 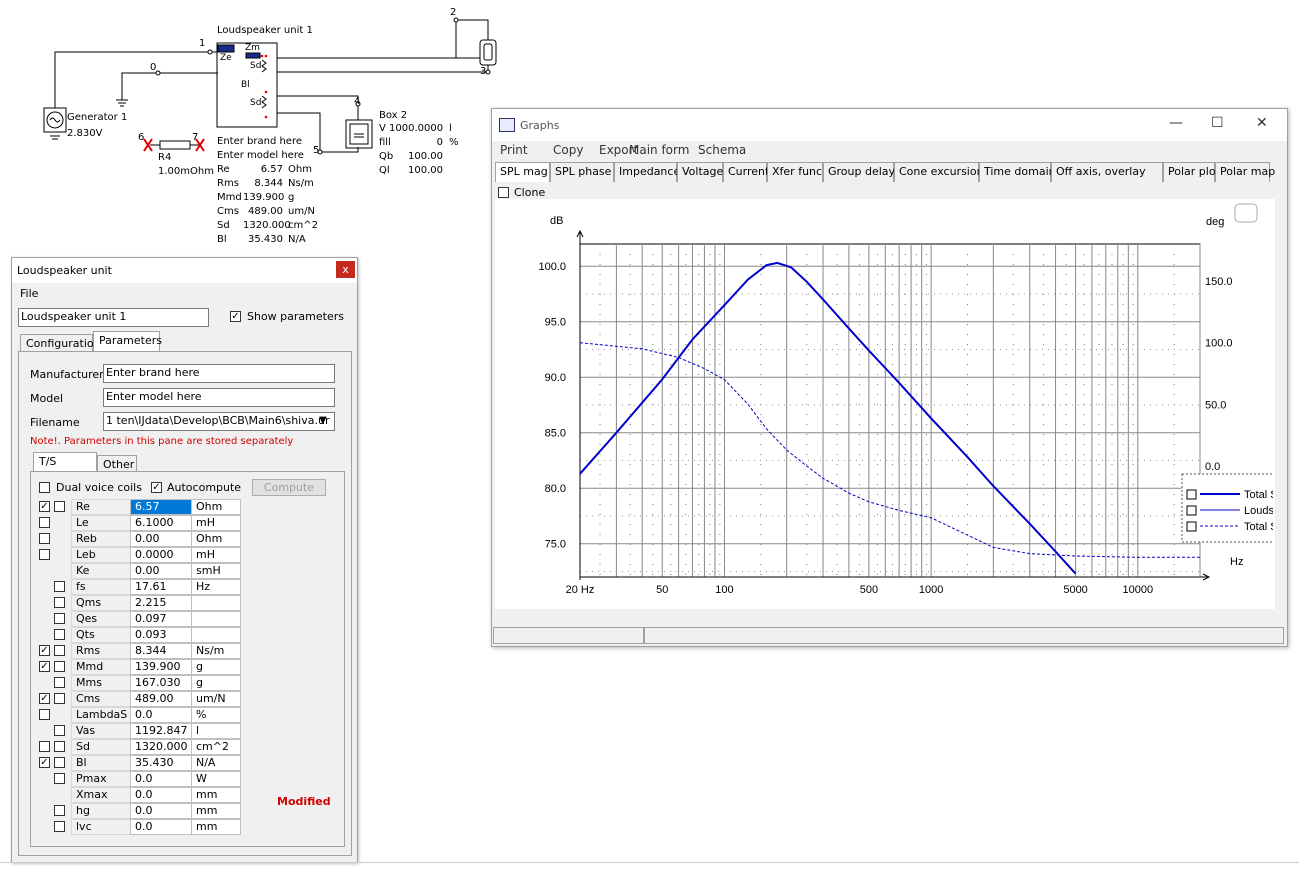 What do you see at coordinates (393, 115) in the screenshot?
I see `box-name: Box 2` at bounding box center [393, 115].